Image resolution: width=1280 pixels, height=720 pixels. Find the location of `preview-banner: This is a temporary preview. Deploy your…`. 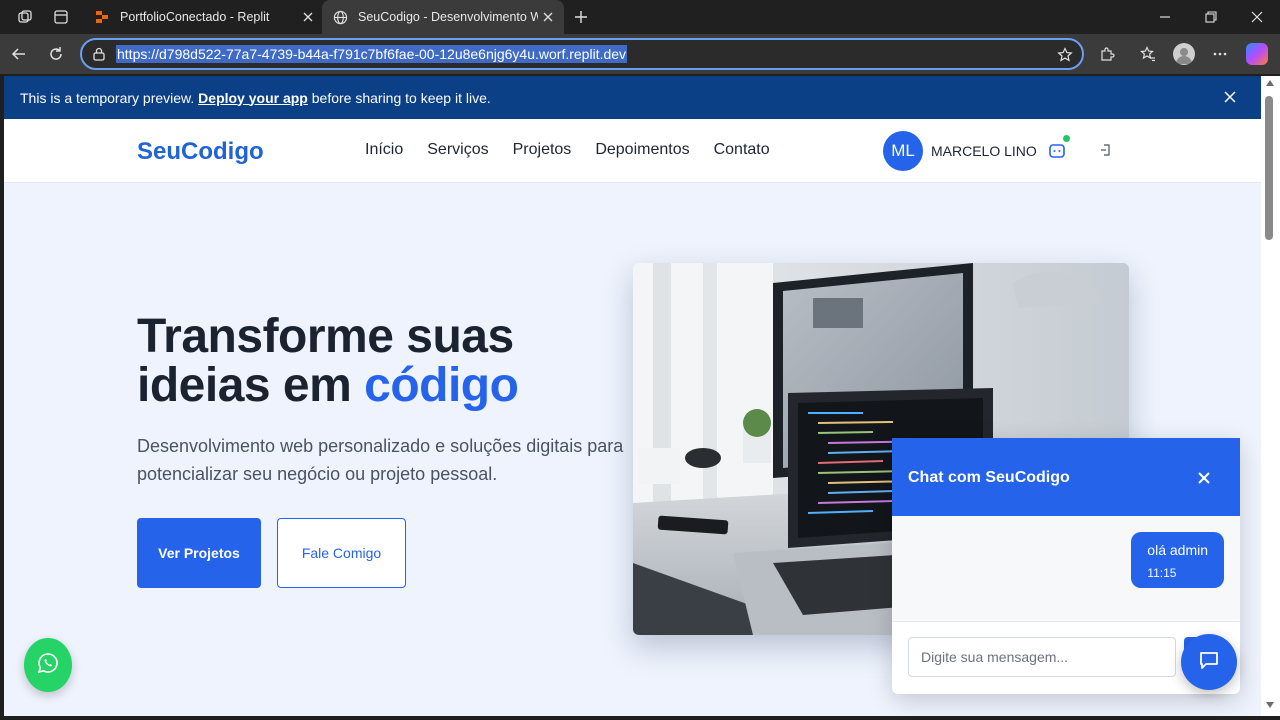

preview-banner: This is a temporary preview. Deploy your… is located at coordinates (632, 97).